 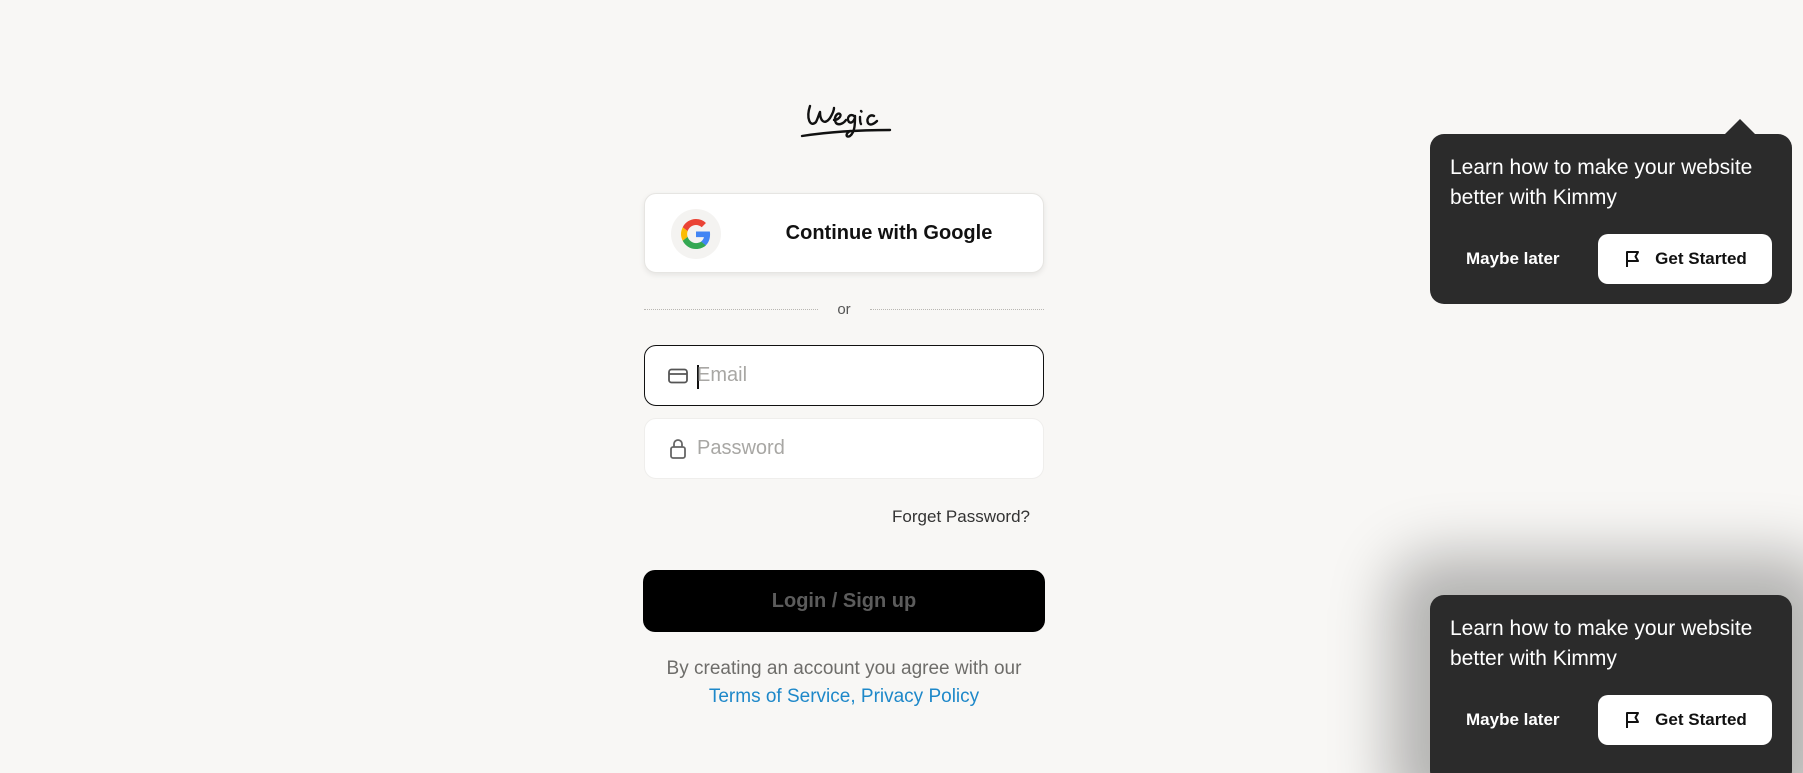 I want to click on popup-arrow, so click(x=1740, y=127).